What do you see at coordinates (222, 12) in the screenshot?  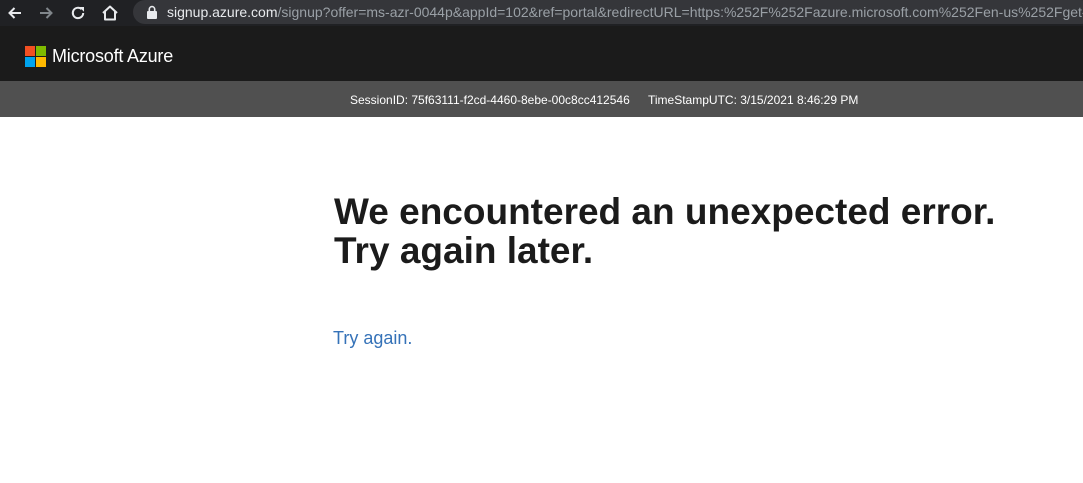 I see `url-host: signup.azure.com` at bounding box center [222, 12].